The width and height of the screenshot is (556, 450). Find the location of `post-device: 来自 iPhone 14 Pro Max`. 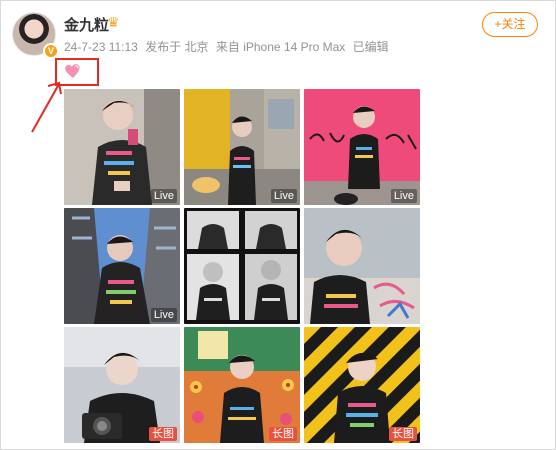

post-device: 来自 iPhone 14 Pro Max is located at coordinates (280, 47).